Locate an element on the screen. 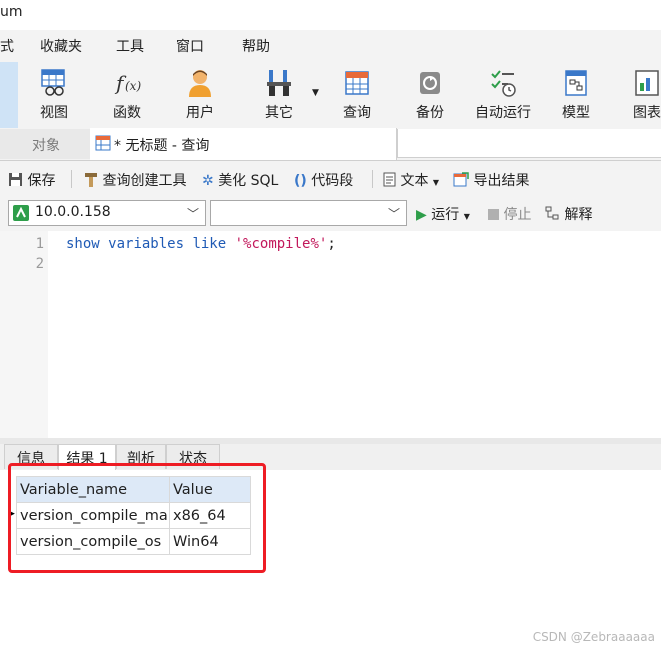 Image resolution: width=661 pixels, height=652 pixels. explain-button: 解释 is located at coordinates (568, 214).